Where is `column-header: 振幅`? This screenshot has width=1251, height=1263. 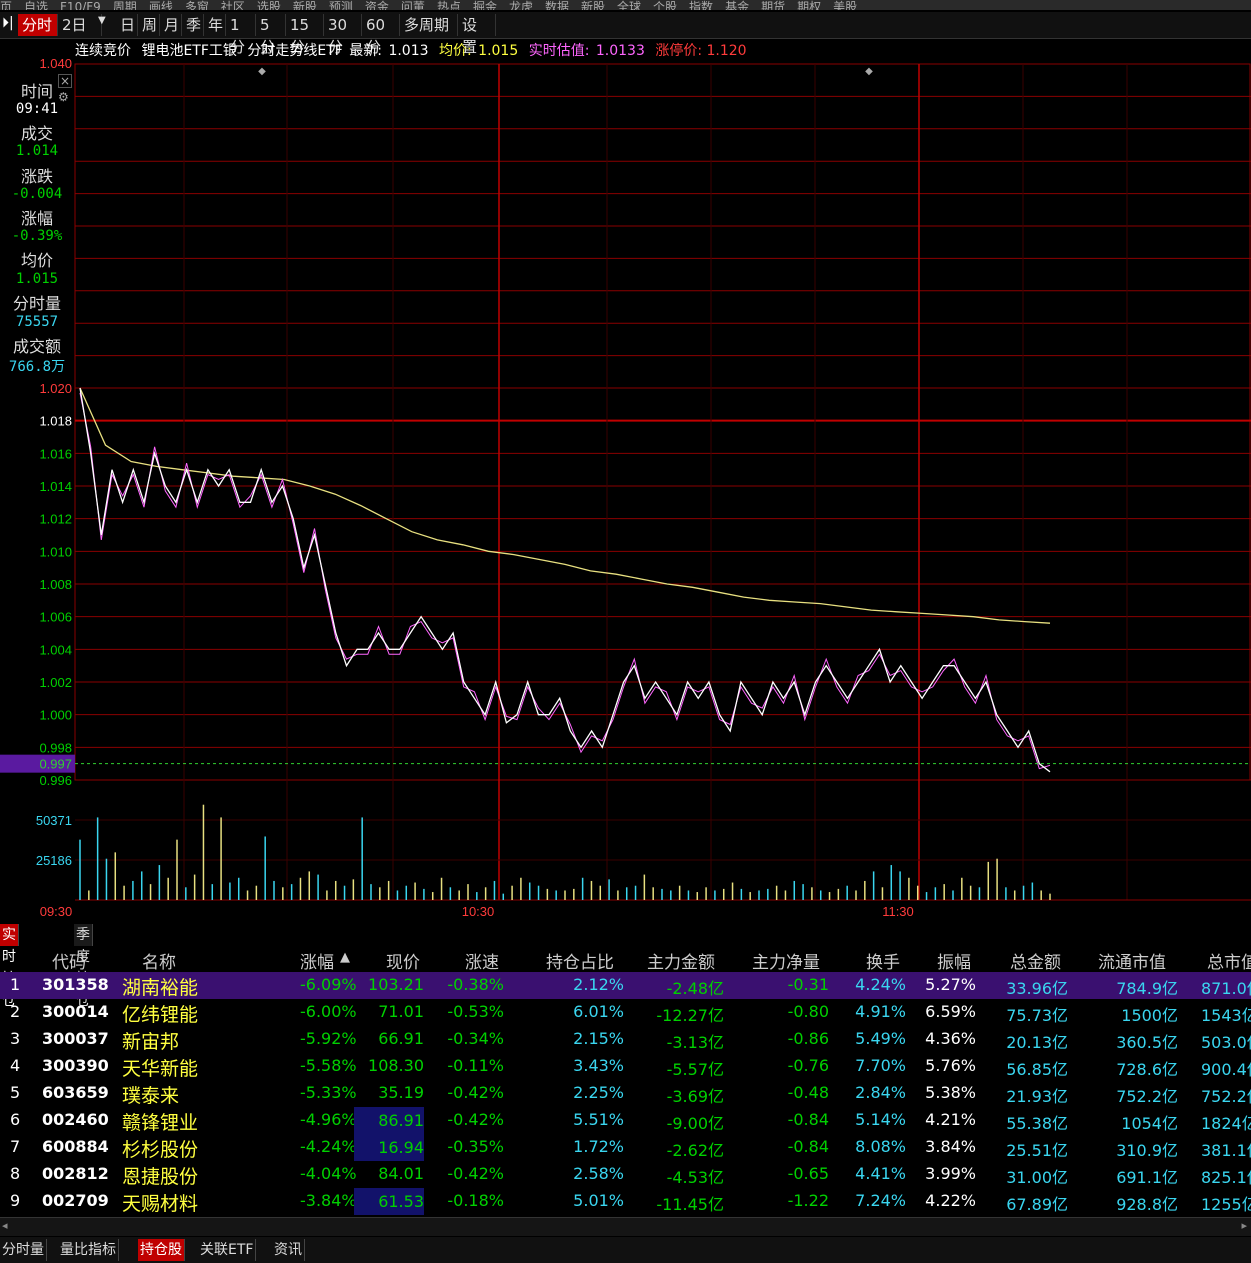
column-header: 振幅 is located at coordinates (954, 960).